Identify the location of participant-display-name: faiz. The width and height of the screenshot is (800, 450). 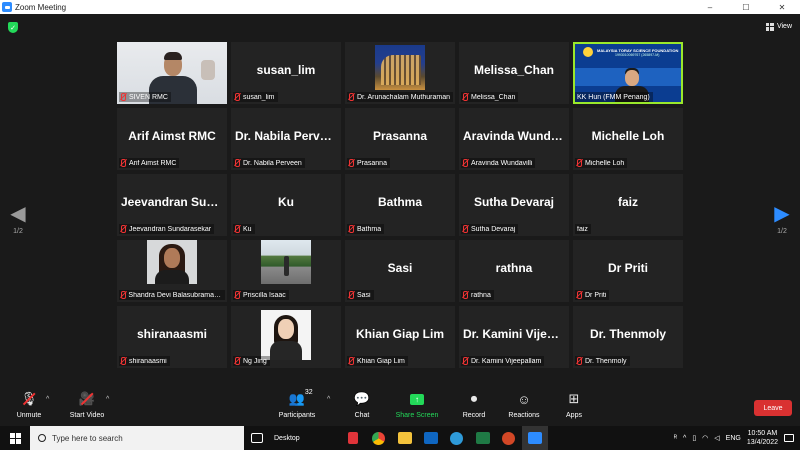
(627, 202).